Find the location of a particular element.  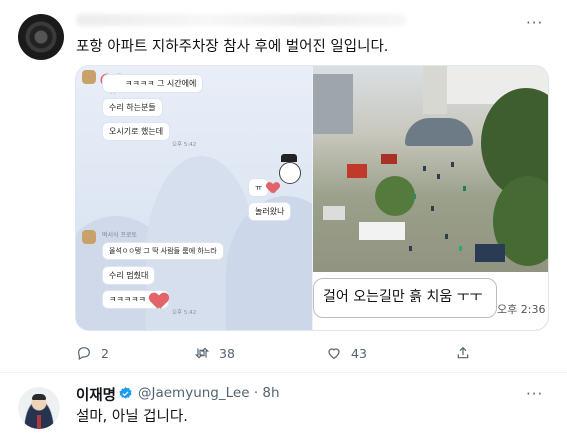

chat-my-message-2: 놀러왔나 is located at coordinates (270, 211).